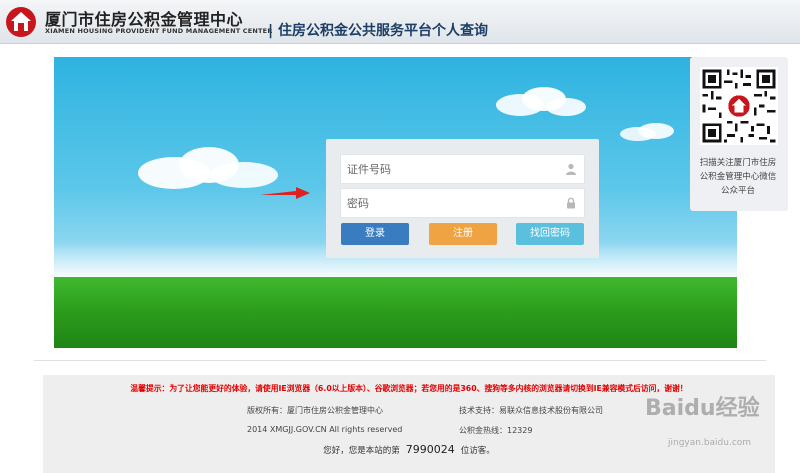 Image resolution: width=800 pixels, height=473 pixels. I want to click on page-title: | 住房公积金公共服务平台个人查询, so click(378, 30).